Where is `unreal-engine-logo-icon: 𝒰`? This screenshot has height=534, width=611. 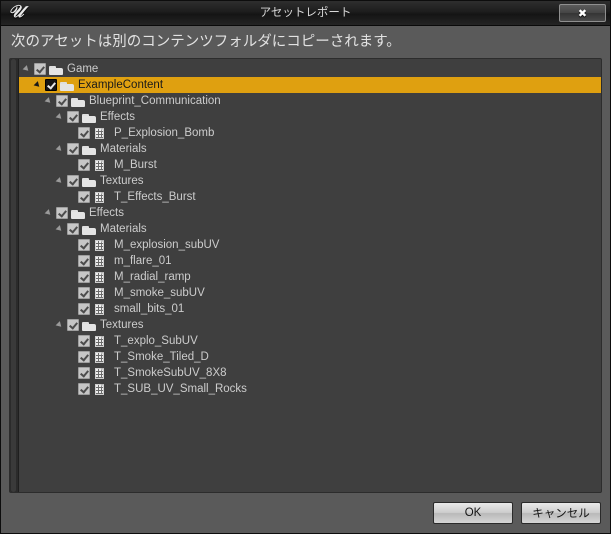
unreal-engine-logo-icon: 𝒰 is located at coordinates (16, 11).